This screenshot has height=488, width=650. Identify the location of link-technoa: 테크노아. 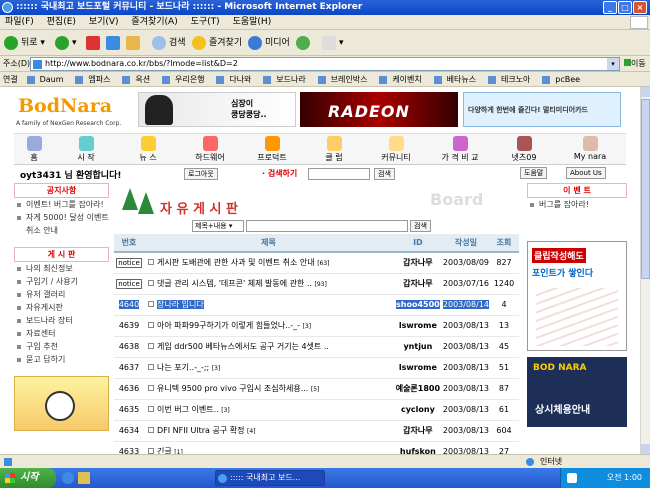
(510, 79).